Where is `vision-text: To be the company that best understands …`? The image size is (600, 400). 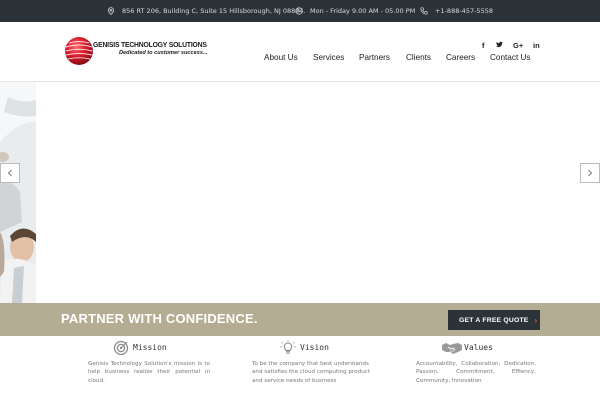 vision-text: To be the company that best understands … is located at coordinates (311, 372).